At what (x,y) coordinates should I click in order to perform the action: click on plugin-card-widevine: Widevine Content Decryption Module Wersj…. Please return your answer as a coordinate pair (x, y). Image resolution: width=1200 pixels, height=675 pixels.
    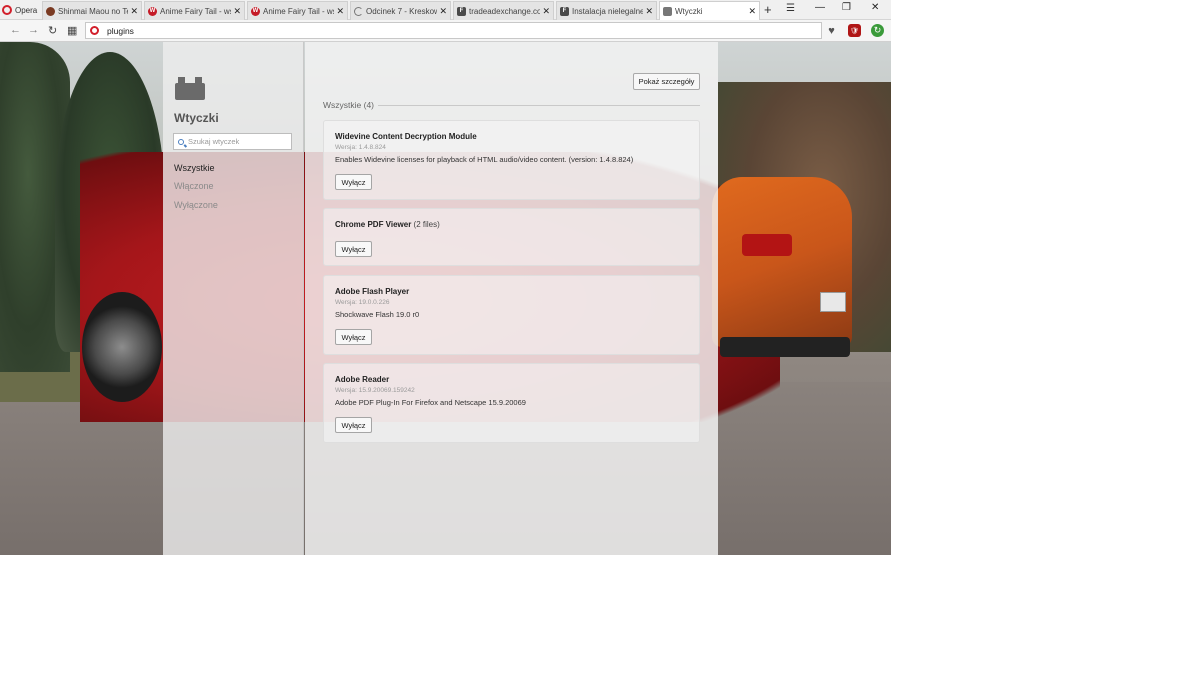
    Looking at the image, I should click on (511, 160).